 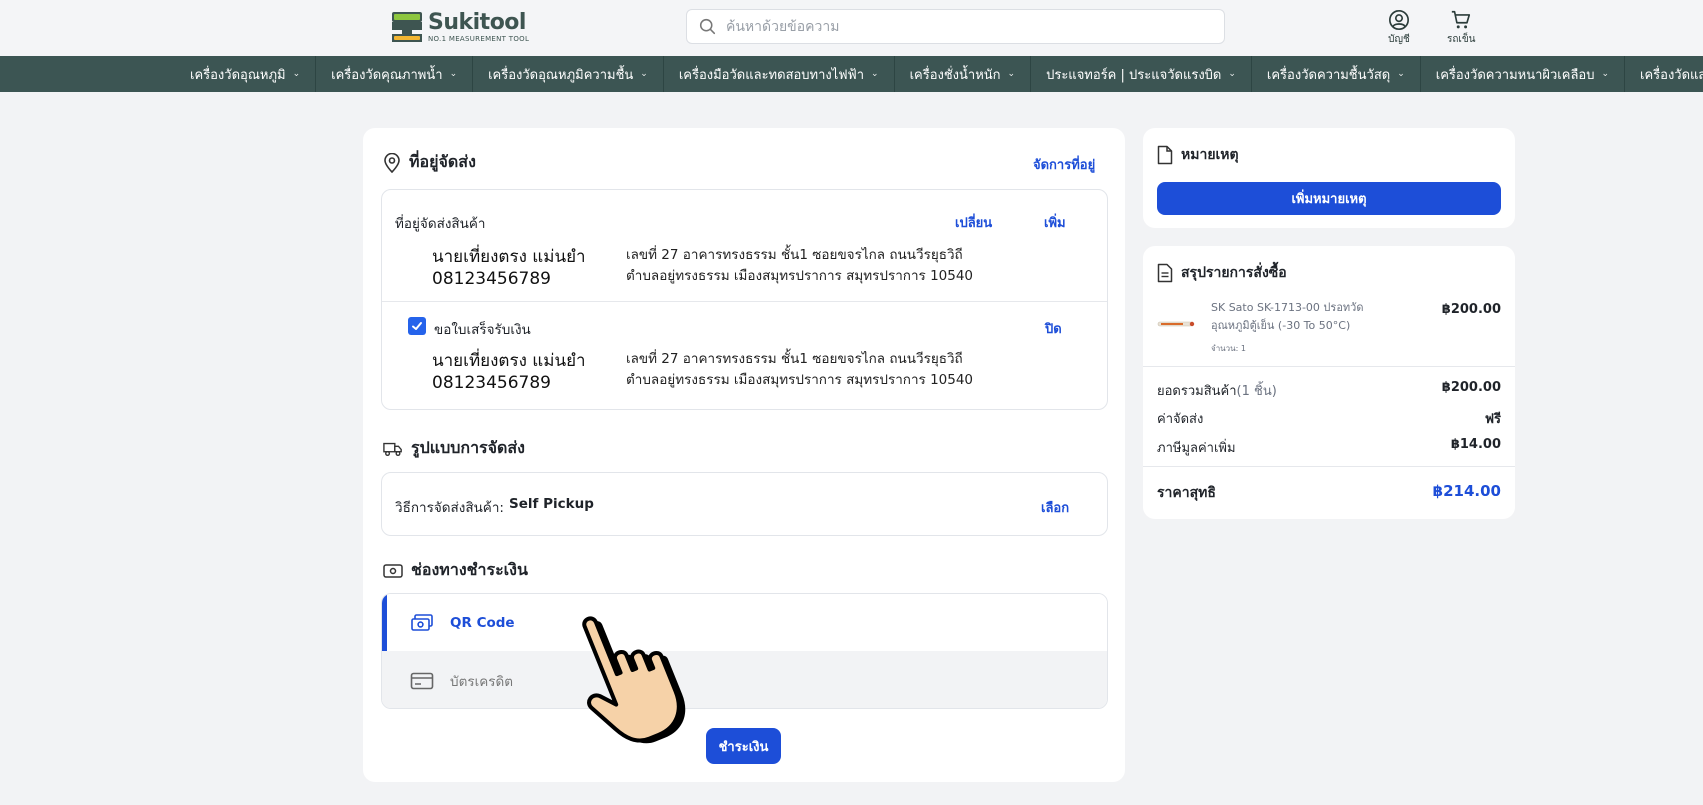 I want to click on thermometer-product-image, so click(x=1176, y=324).